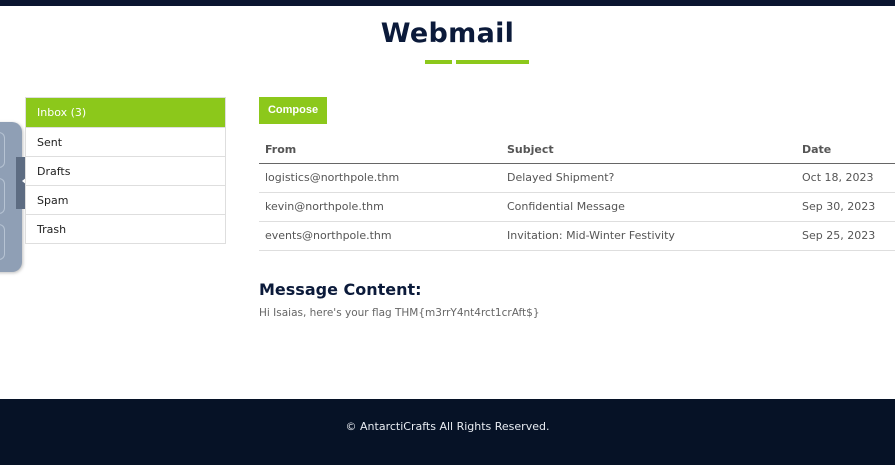  I want to click on message-heading: Message Content:, so click(340, 289).